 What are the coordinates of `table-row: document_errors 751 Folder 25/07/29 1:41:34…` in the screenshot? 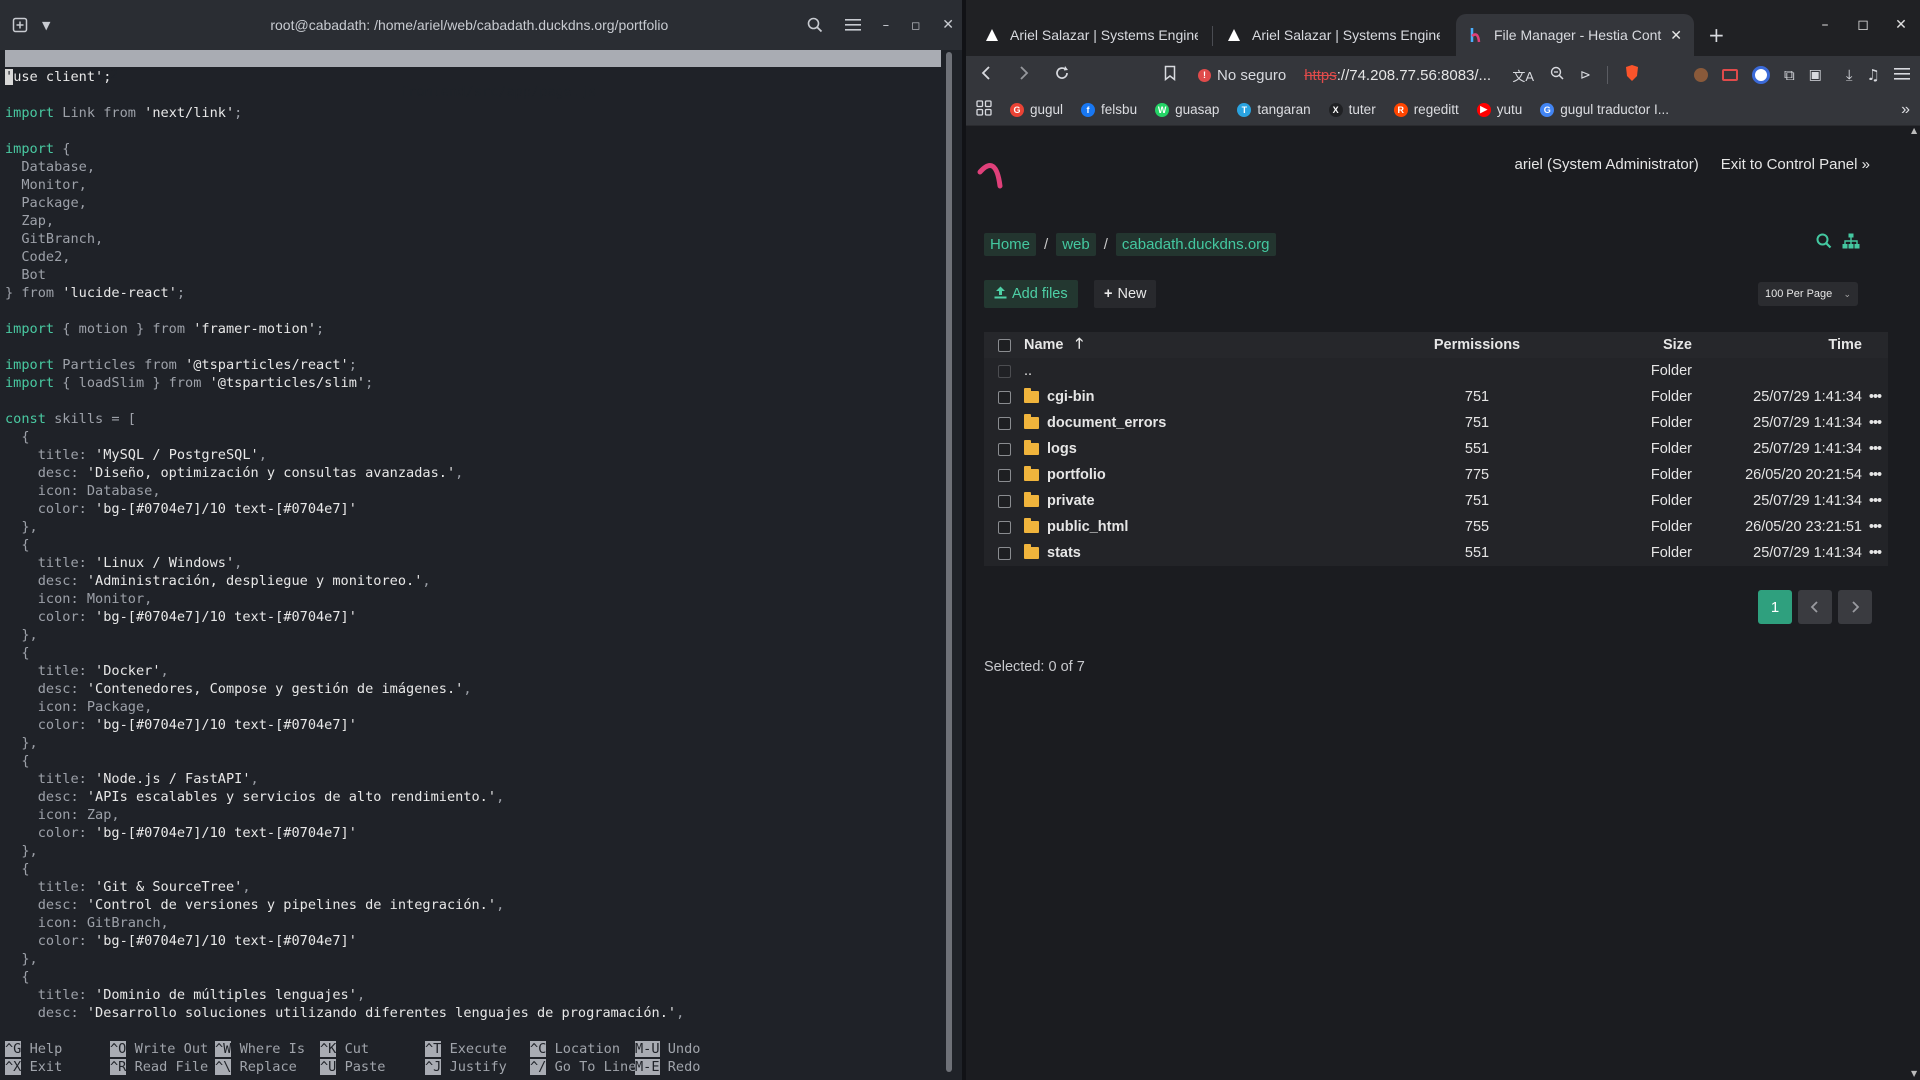 It's located at (1436, 423).